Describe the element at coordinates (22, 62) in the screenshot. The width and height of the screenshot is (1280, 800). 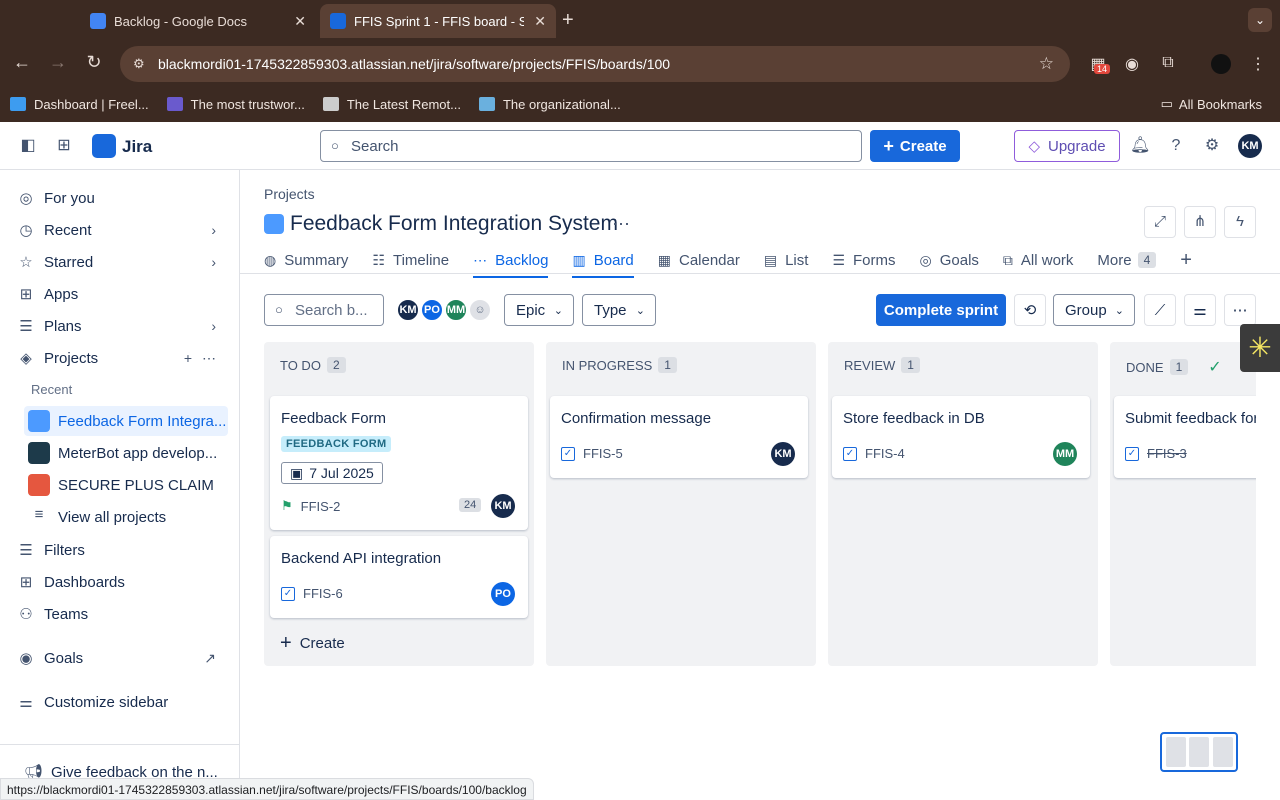
I see `back-icon: ←` at that location.